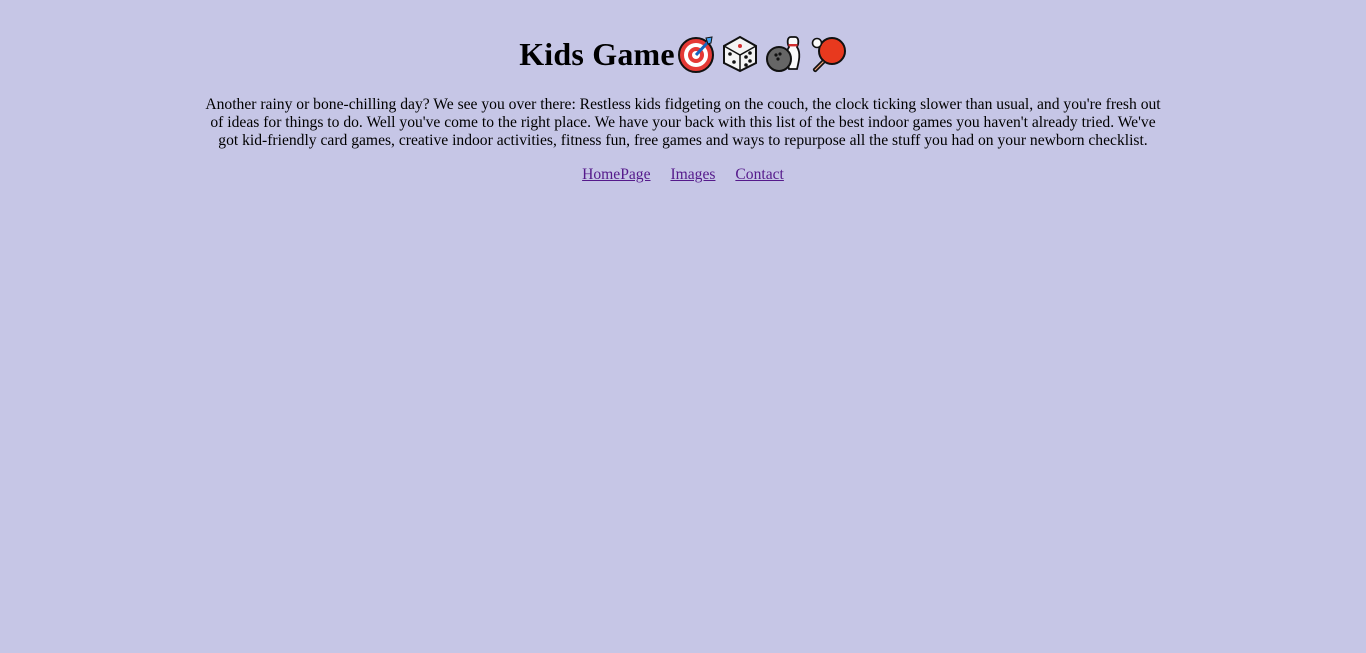  Describe the element at coordinates (740, 54) in the screenshot. I see `game-die-icon` at that location.